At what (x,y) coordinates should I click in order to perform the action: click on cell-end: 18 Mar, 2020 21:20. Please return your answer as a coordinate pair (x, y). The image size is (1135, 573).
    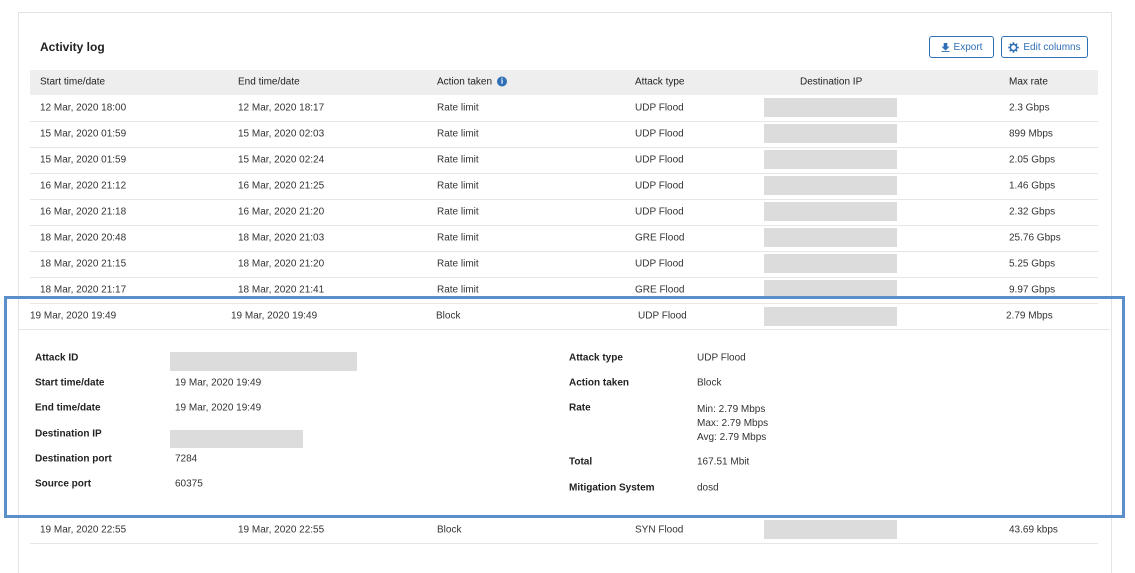
    Looking at the image, I should click on (281, 264).